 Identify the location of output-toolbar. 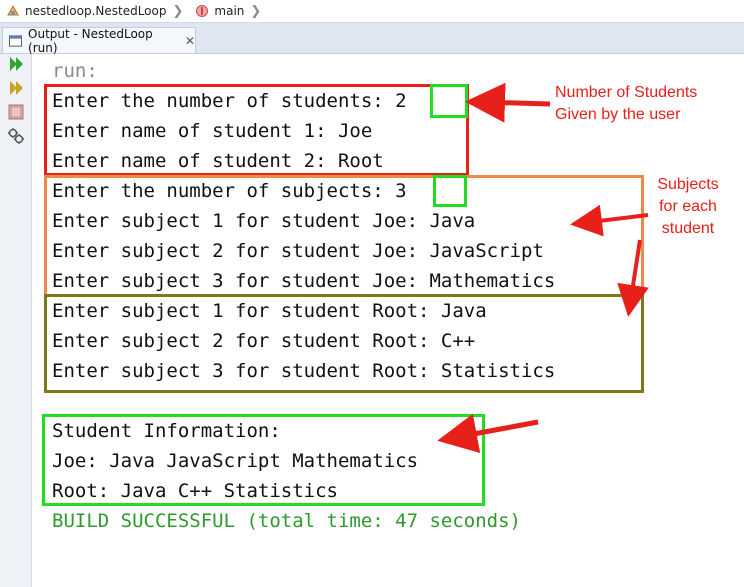
(16, 320).